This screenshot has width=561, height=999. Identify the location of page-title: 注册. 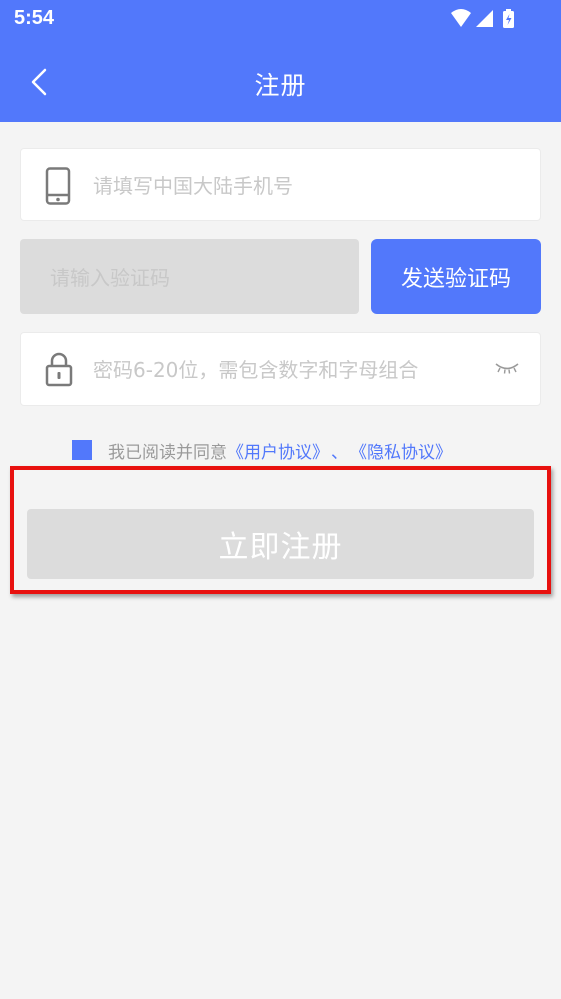
(280, 85).